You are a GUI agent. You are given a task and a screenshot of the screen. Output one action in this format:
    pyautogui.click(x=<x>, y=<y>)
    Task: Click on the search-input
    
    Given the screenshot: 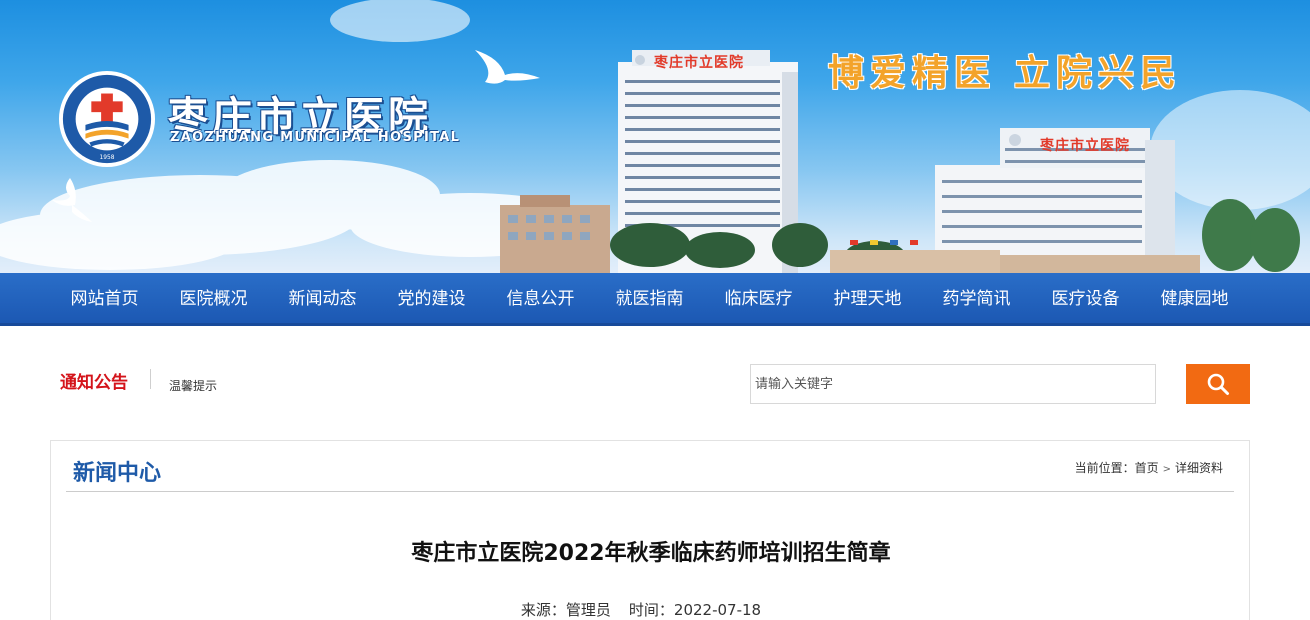 What is the action you would take?
    pyautogui.click(x=953, y=384)
    